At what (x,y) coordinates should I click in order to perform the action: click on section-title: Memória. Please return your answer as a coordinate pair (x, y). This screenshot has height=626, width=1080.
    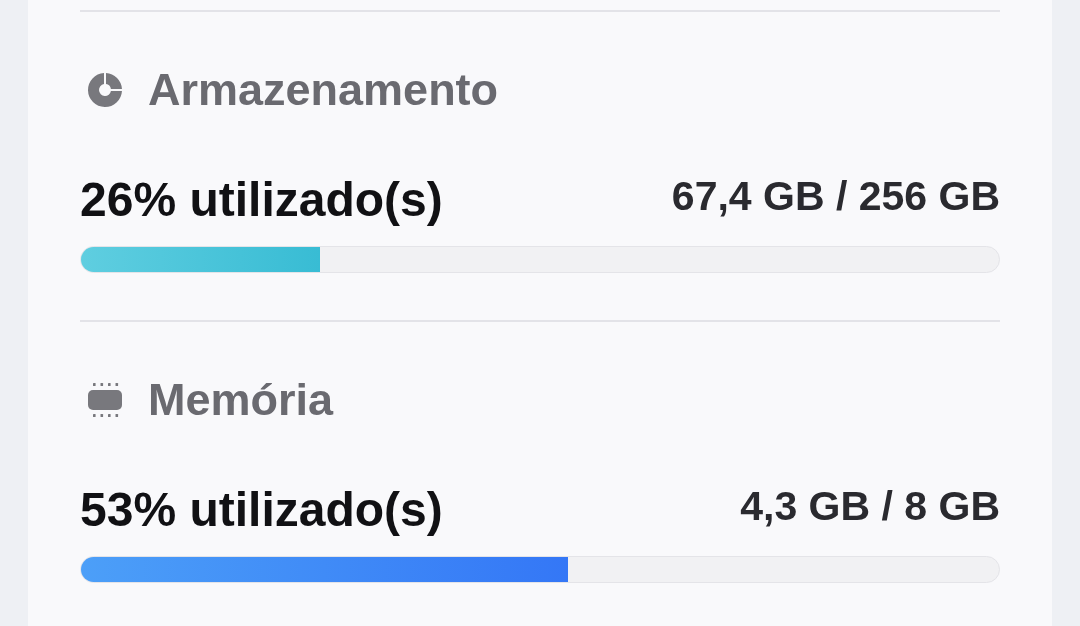
    Looking at the image, I should click on (241, 400).